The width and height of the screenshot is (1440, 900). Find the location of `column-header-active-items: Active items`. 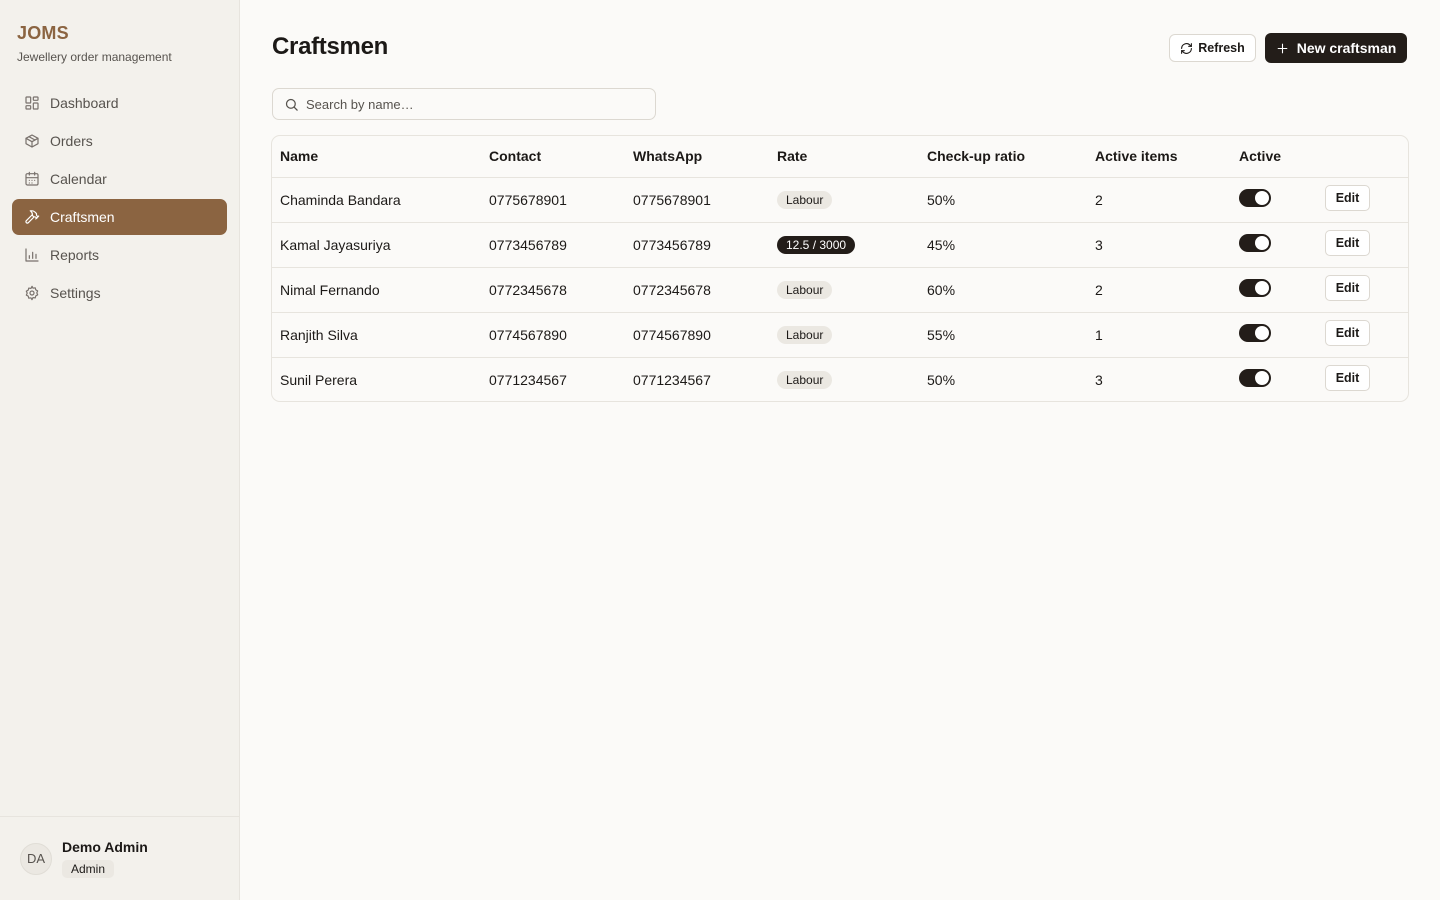

column-header-active-items: Active items is located at coordinates (1159, 157).